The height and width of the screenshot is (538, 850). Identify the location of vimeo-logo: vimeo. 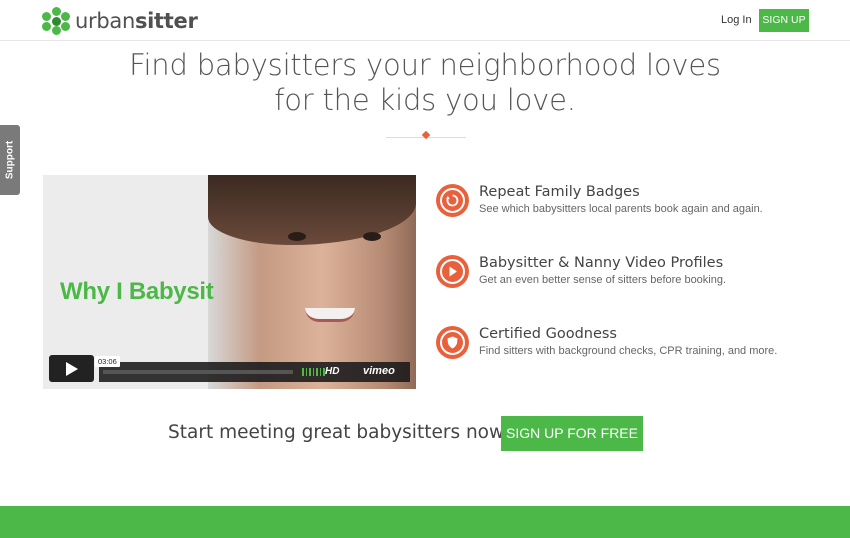
(379, 371).